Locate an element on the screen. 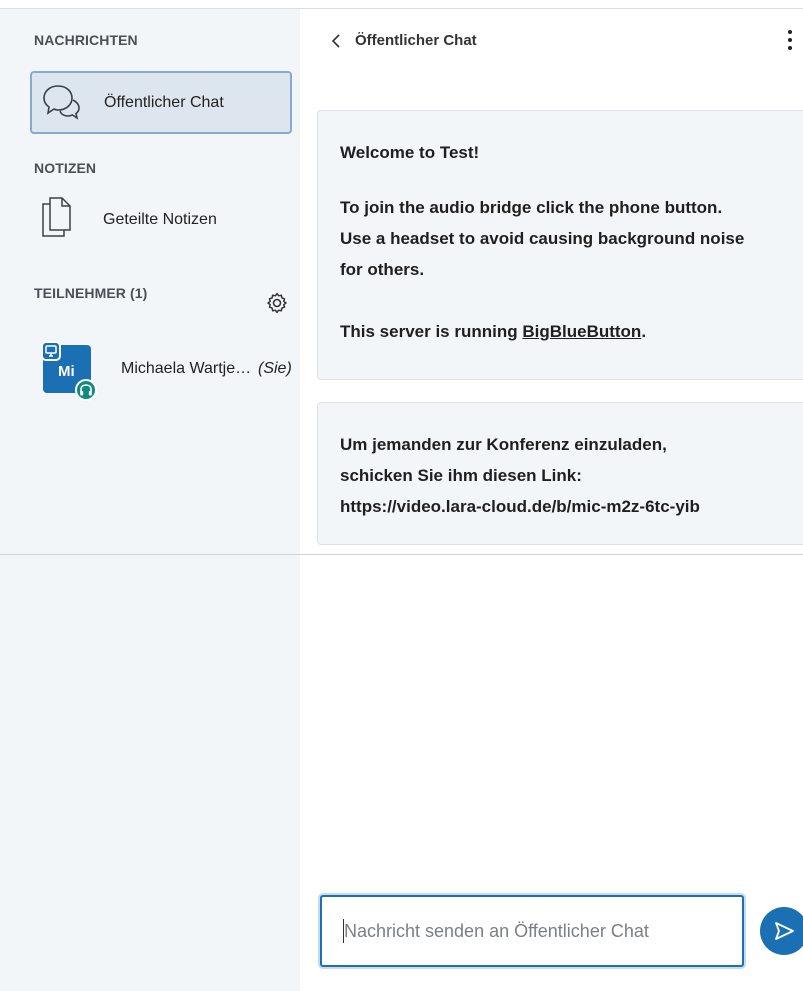  send-button is located at coordinates (781, 931).